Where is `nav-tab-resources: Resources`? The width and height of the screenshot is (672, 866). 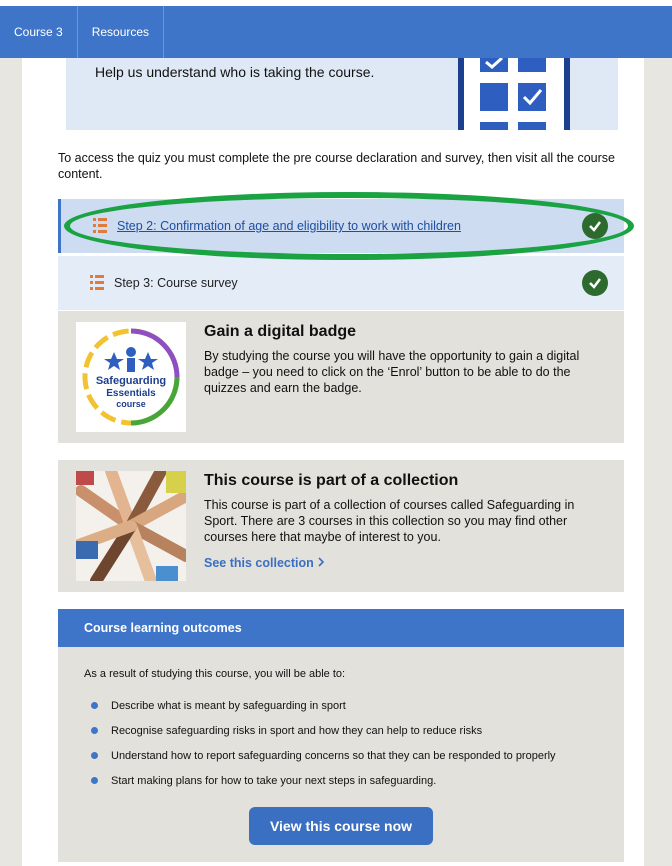 nav-tab-resources: Resources is located at coordinates (121, 32).